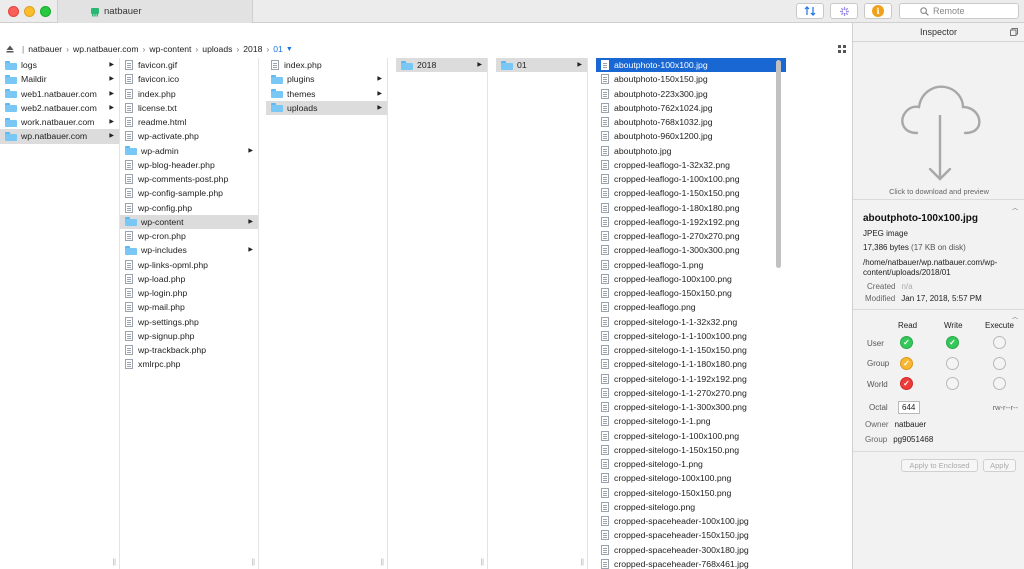 Image resolution: width=1024 pixels, height=569 pixels. Describe the element at coordinates (441, 65) in the screenshot. I see `list-item: 2018 ▶` at that location.